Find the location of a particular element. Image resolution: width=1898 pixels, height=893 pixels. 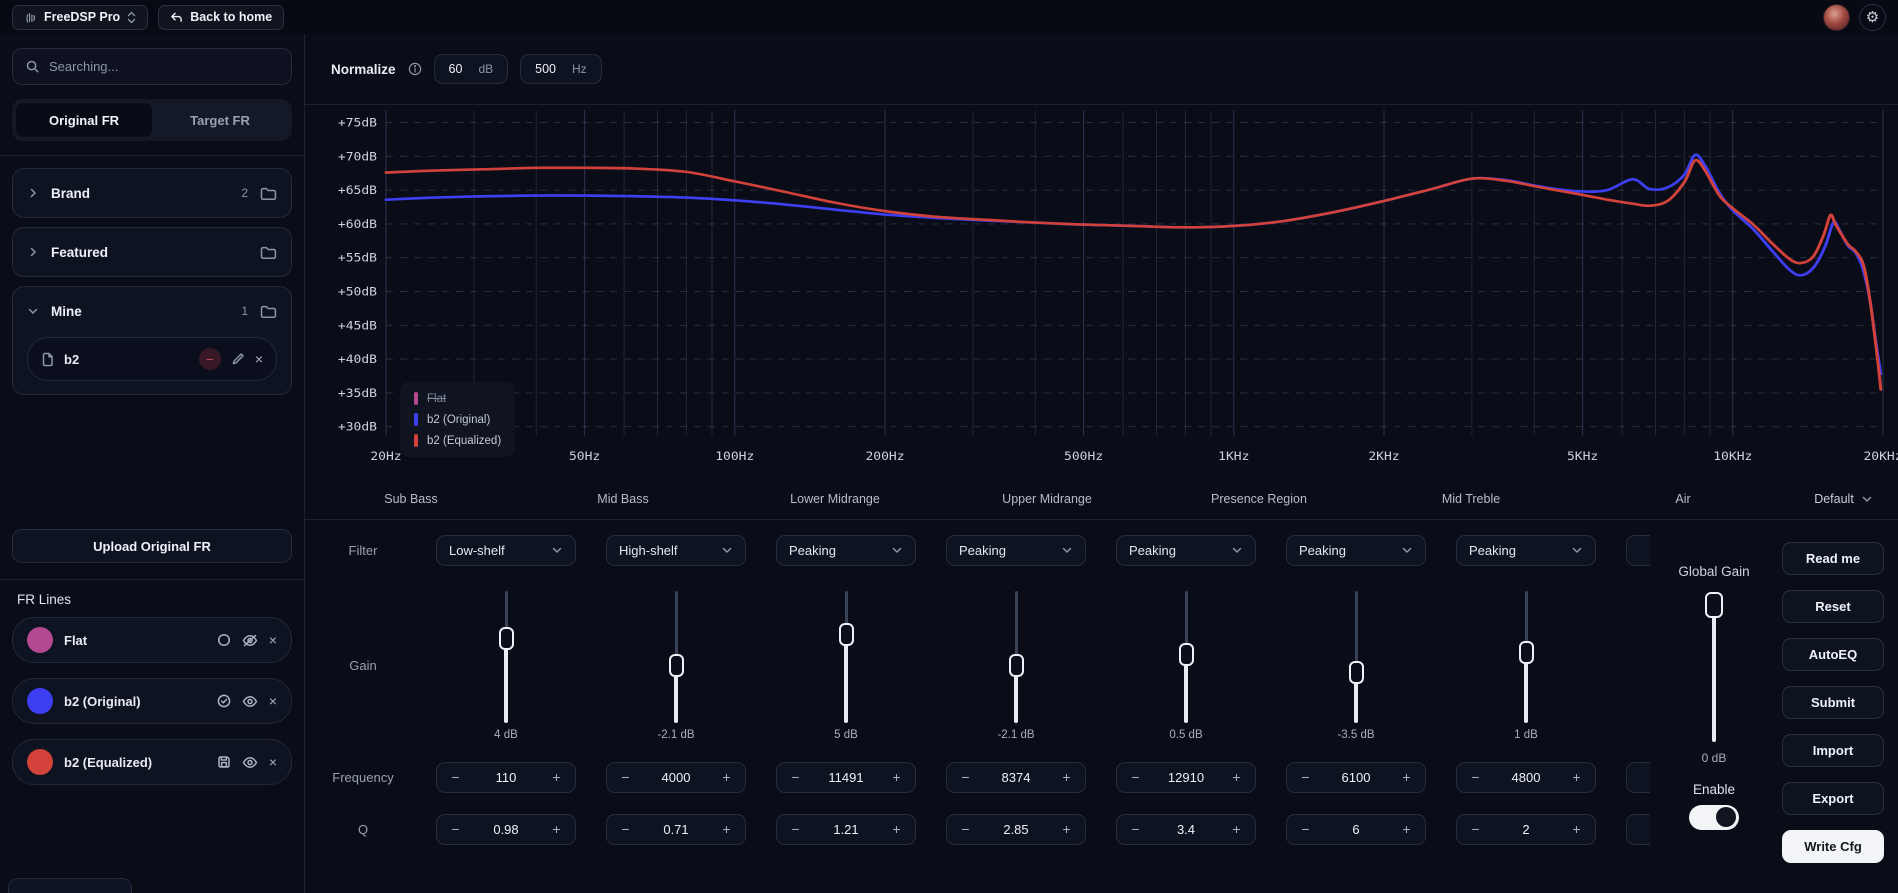

check-circle-icon is located at coordinates (224, 701).